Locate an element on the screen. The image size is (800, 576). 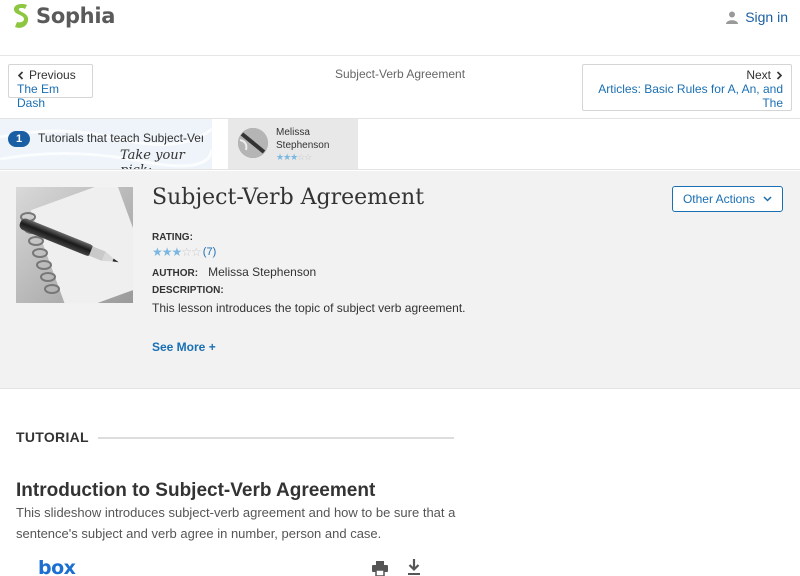
rating-stars-filled: ★★★ is located at coordinates (167, 252).